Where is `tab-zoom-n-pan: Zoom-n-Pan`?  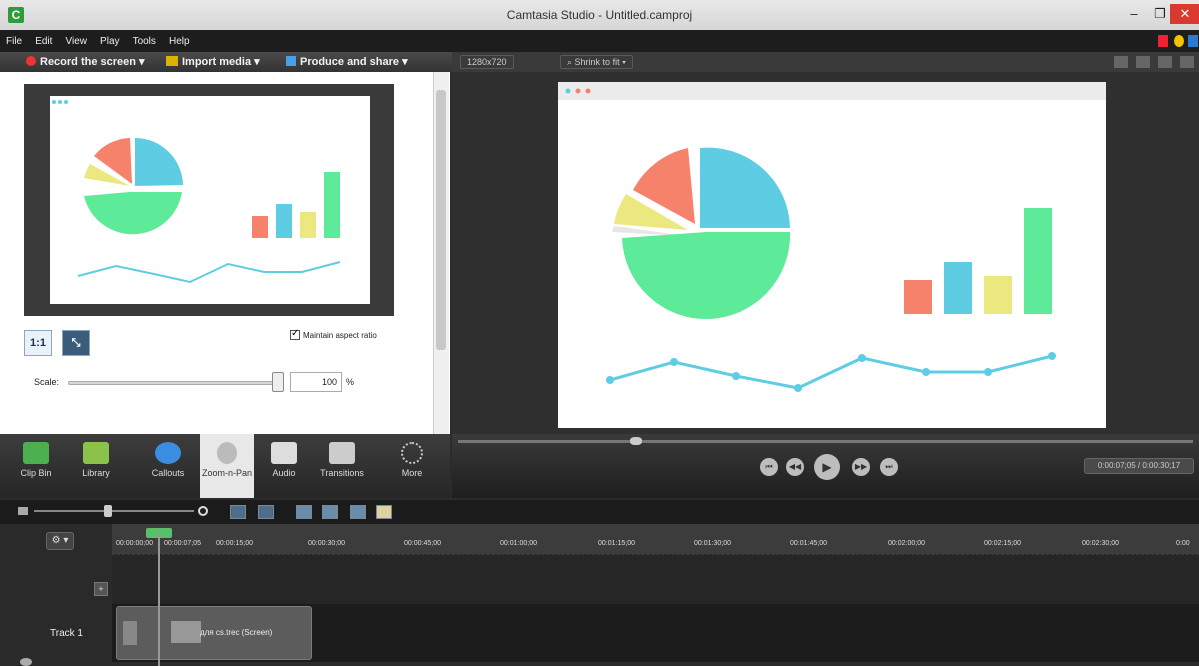
tab-zoom-n-pan: Zoom-n-Pan is located at coordinates (227, 466).